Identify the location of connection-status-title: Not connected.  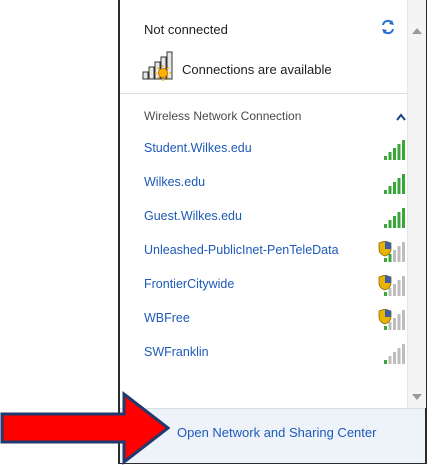
(186, 29).